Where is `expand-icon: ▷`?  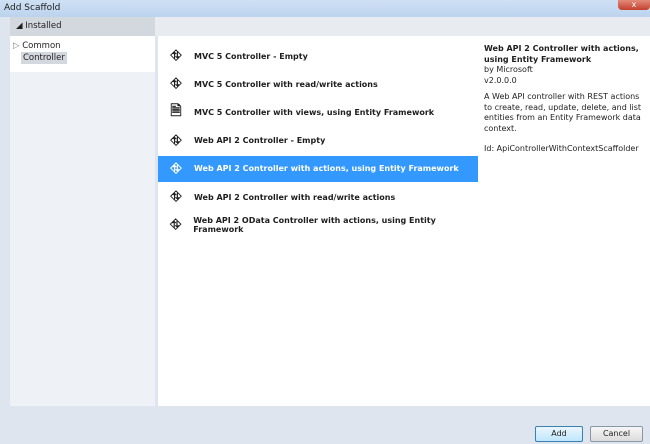 expand-icon: ▷ is located at coordinates (18, 46).